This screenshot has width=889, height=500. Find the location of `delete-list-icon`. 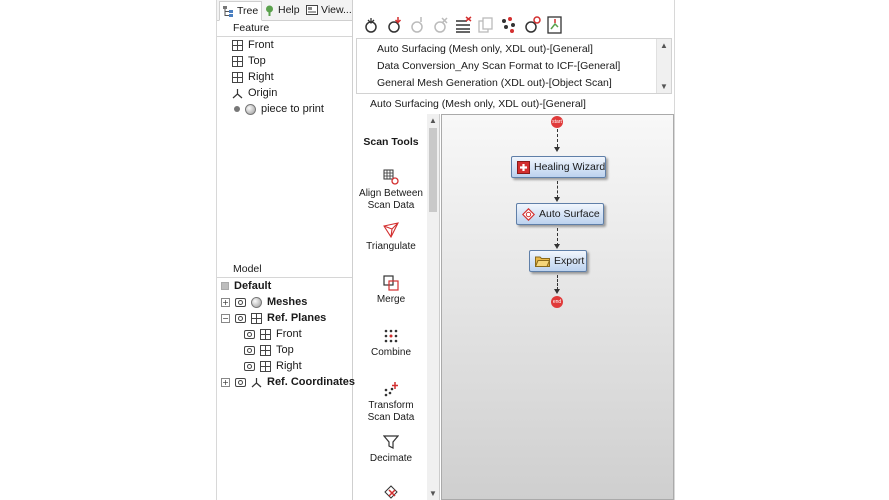

delete-list-icon is located at coordinates (463, 25).